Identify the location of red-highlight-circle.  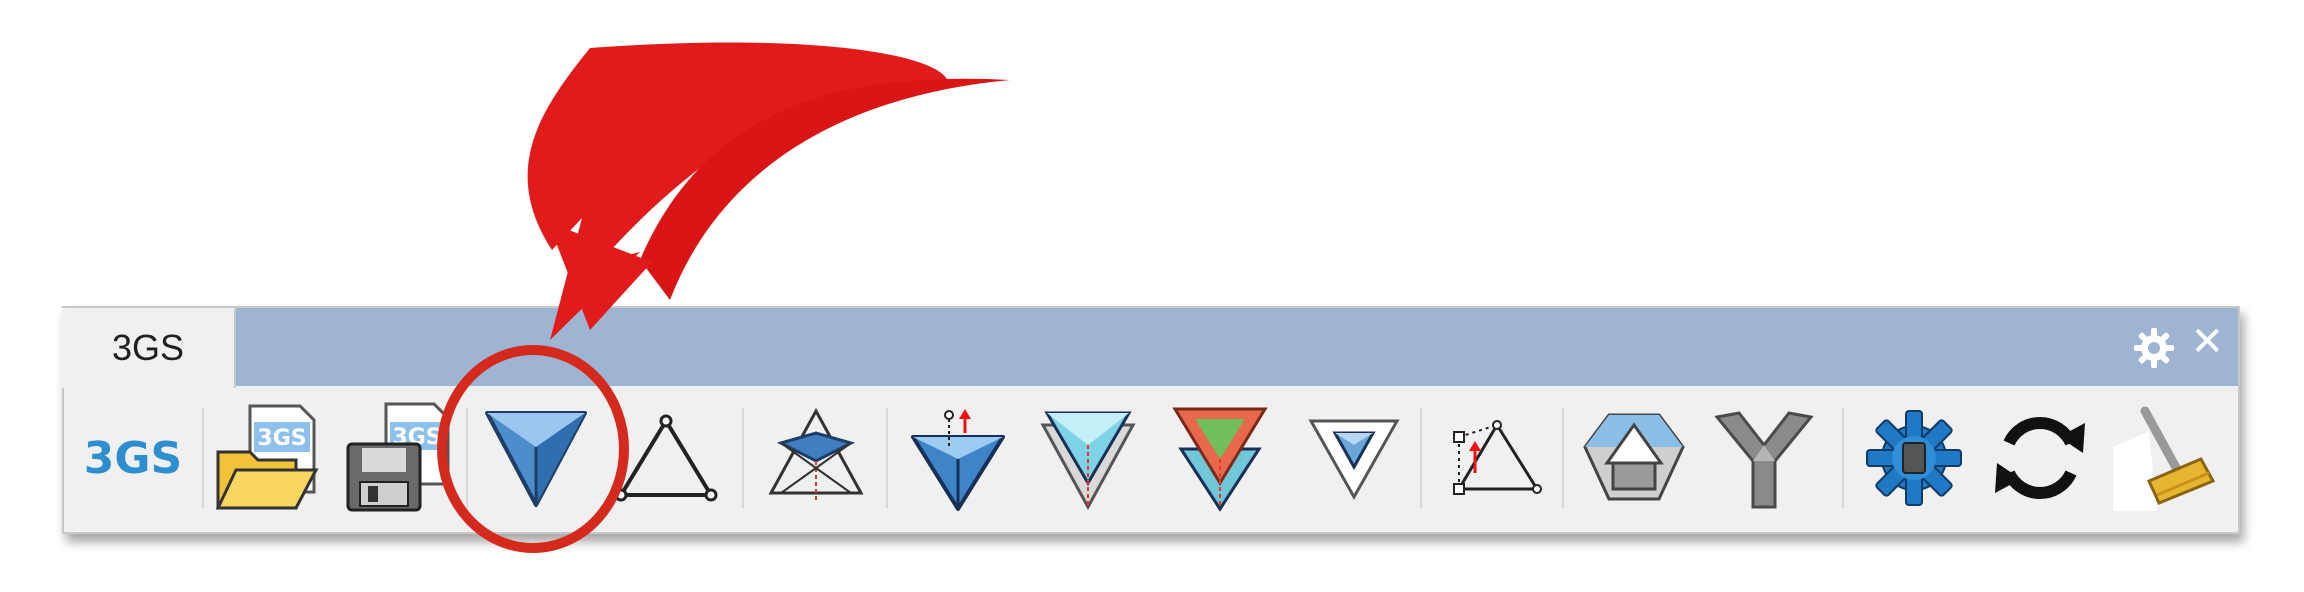
(533, 449).